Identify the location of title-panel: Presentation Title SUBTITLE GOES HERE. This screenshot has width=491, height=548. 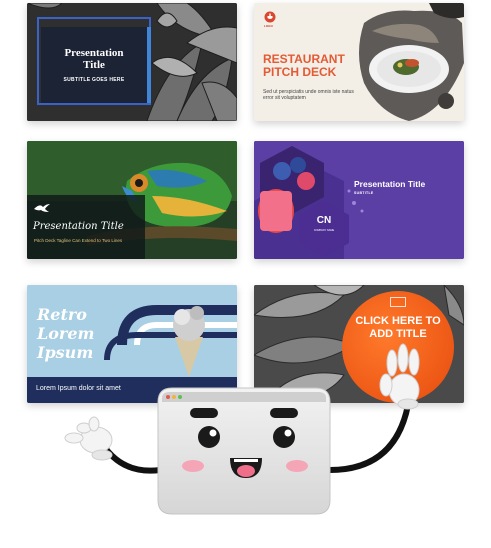
(96, 65).